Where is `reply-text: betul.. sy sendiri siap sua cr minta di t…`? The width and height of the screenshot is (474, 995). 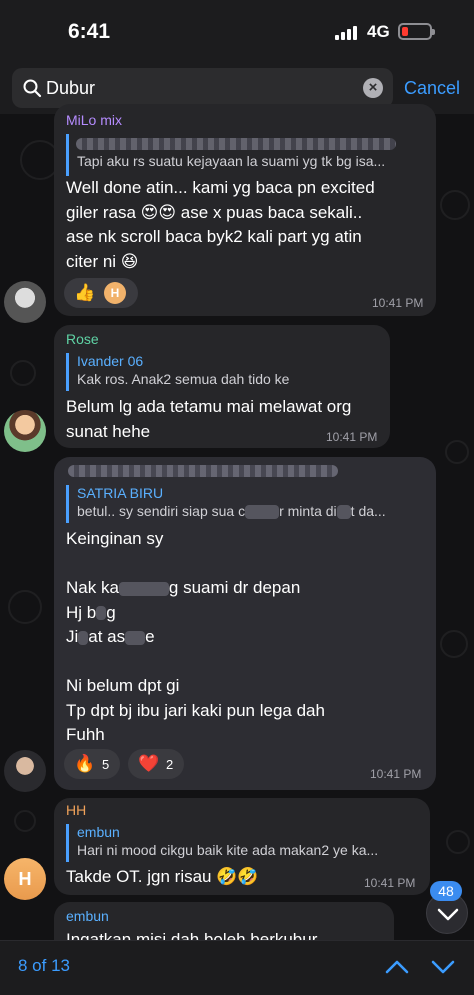
reply-text: betul.. sy sendiri siap sua cr minta di t… is located at coordinates (231, 511).